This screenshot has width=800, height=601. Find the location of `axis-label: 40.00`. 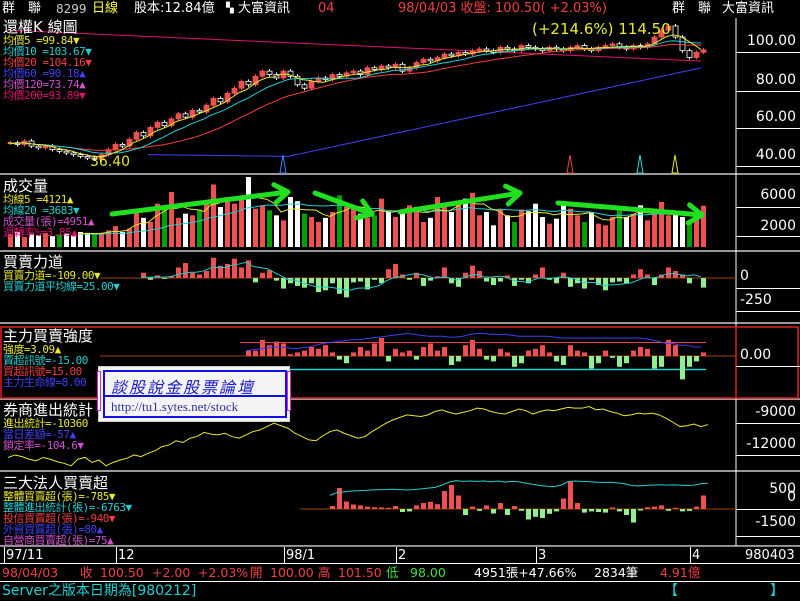

axis-label: 40.00 is located at coordinates (775, 155).